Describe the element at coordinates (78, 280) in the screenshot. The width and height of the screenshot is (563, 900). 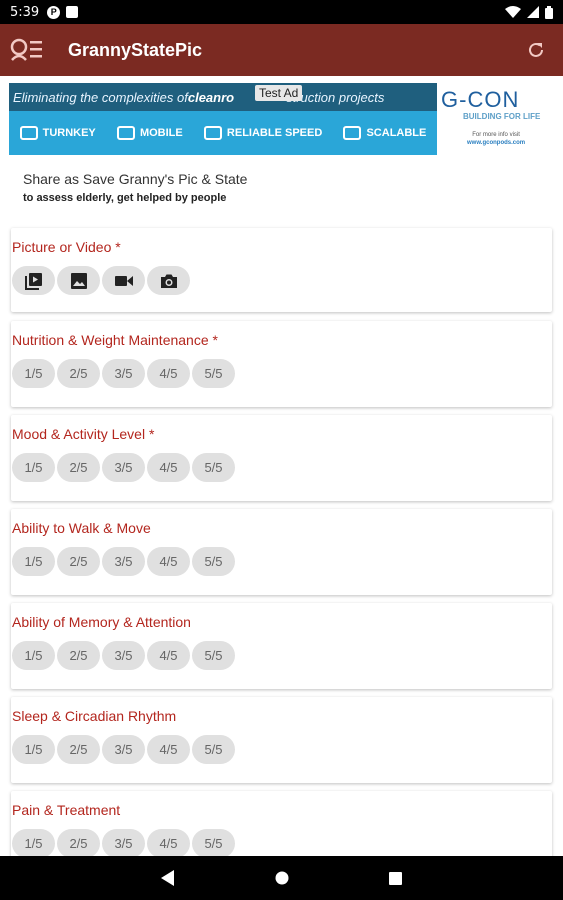
I see `image-icon` at that location.